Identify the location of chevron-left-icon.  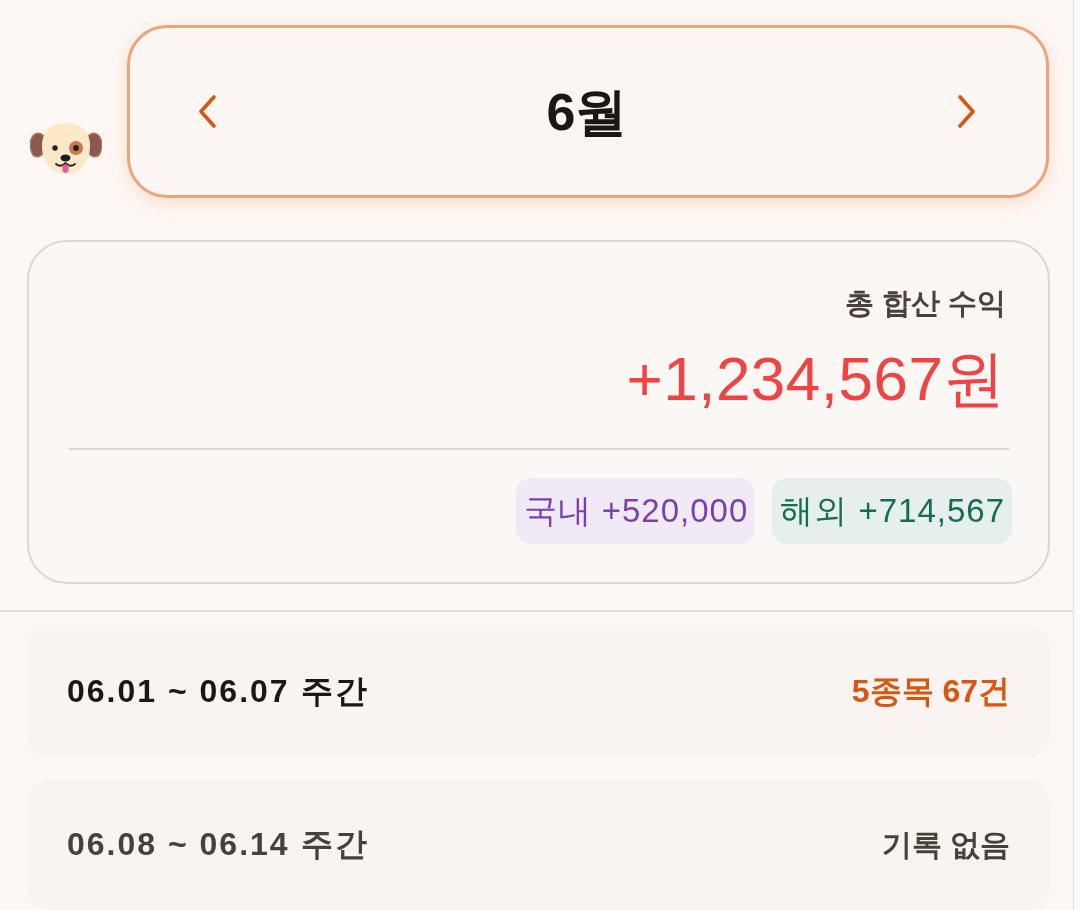
(207, 111).